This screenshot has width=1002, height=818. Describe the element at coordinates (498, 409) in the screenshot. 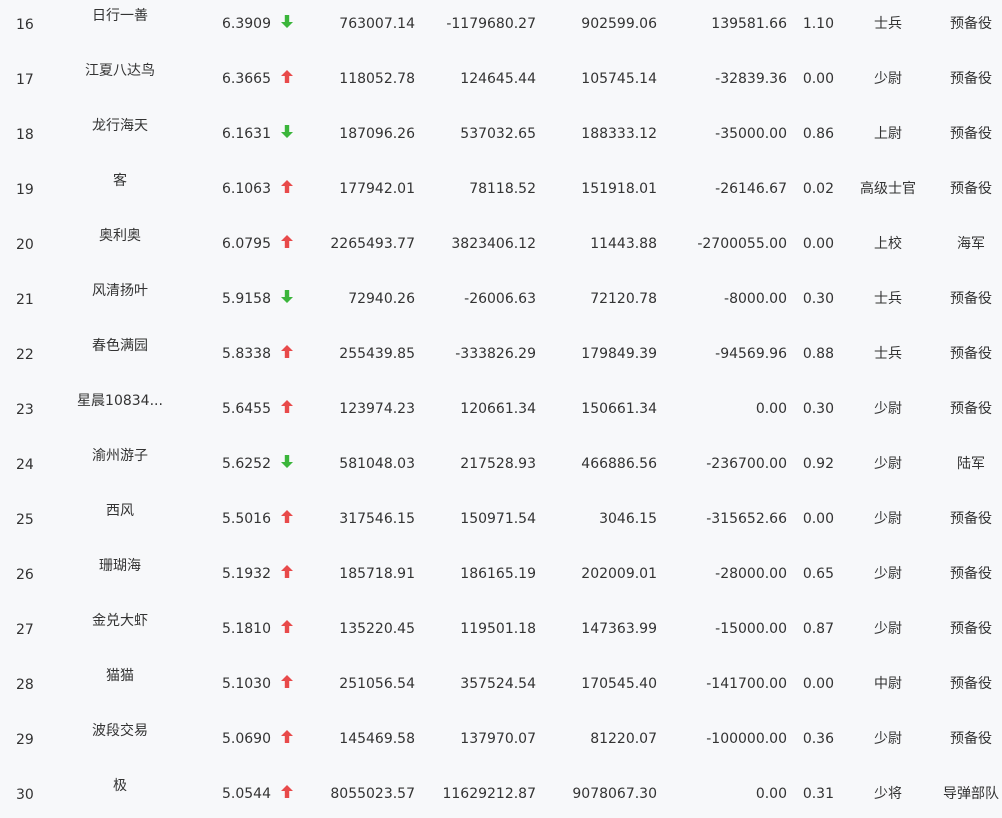

I see `value-column-2: 120661.34` at that location.